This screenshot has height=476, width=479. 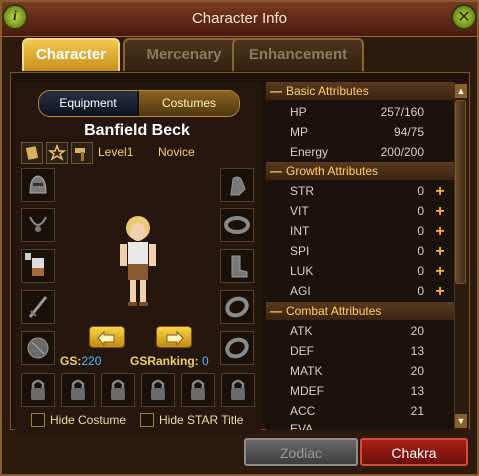 I want to click on necklace-slot, so click(x=38, y=225).